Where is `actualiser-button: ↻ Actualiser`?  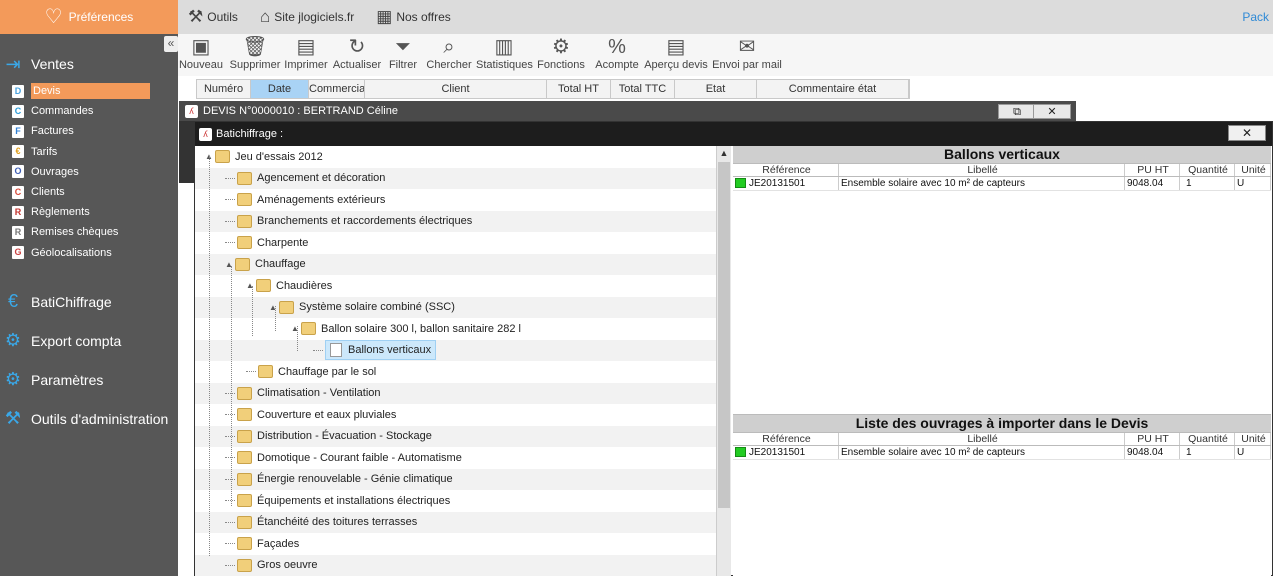 actualiser-button: ↻ Actualiser is located at coordinates (357, 55).